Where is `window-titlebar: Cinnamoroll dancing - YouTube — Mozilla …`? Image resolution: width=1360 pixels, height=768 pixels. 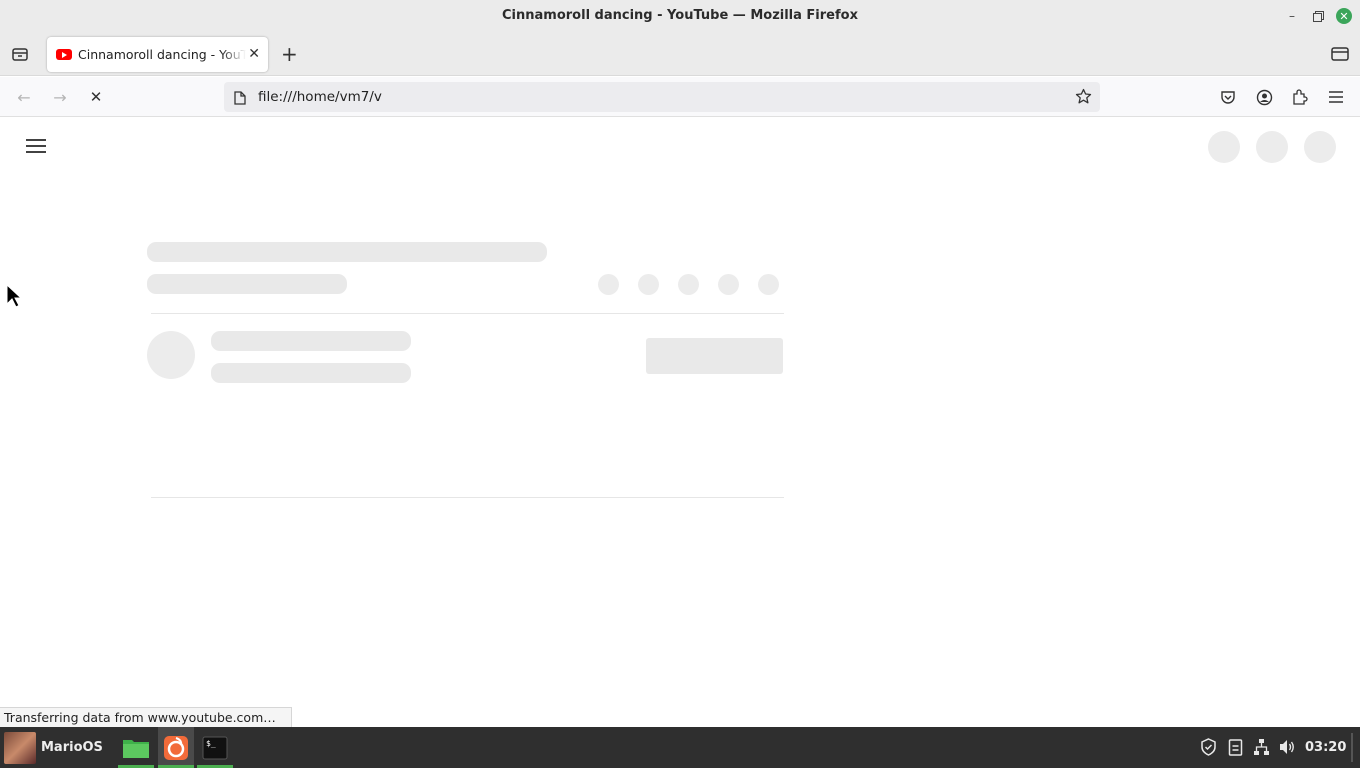
window-titlebar: Cinnamoroll dancing - YouTube — Mozilla … is located at coordinates (680, 16).